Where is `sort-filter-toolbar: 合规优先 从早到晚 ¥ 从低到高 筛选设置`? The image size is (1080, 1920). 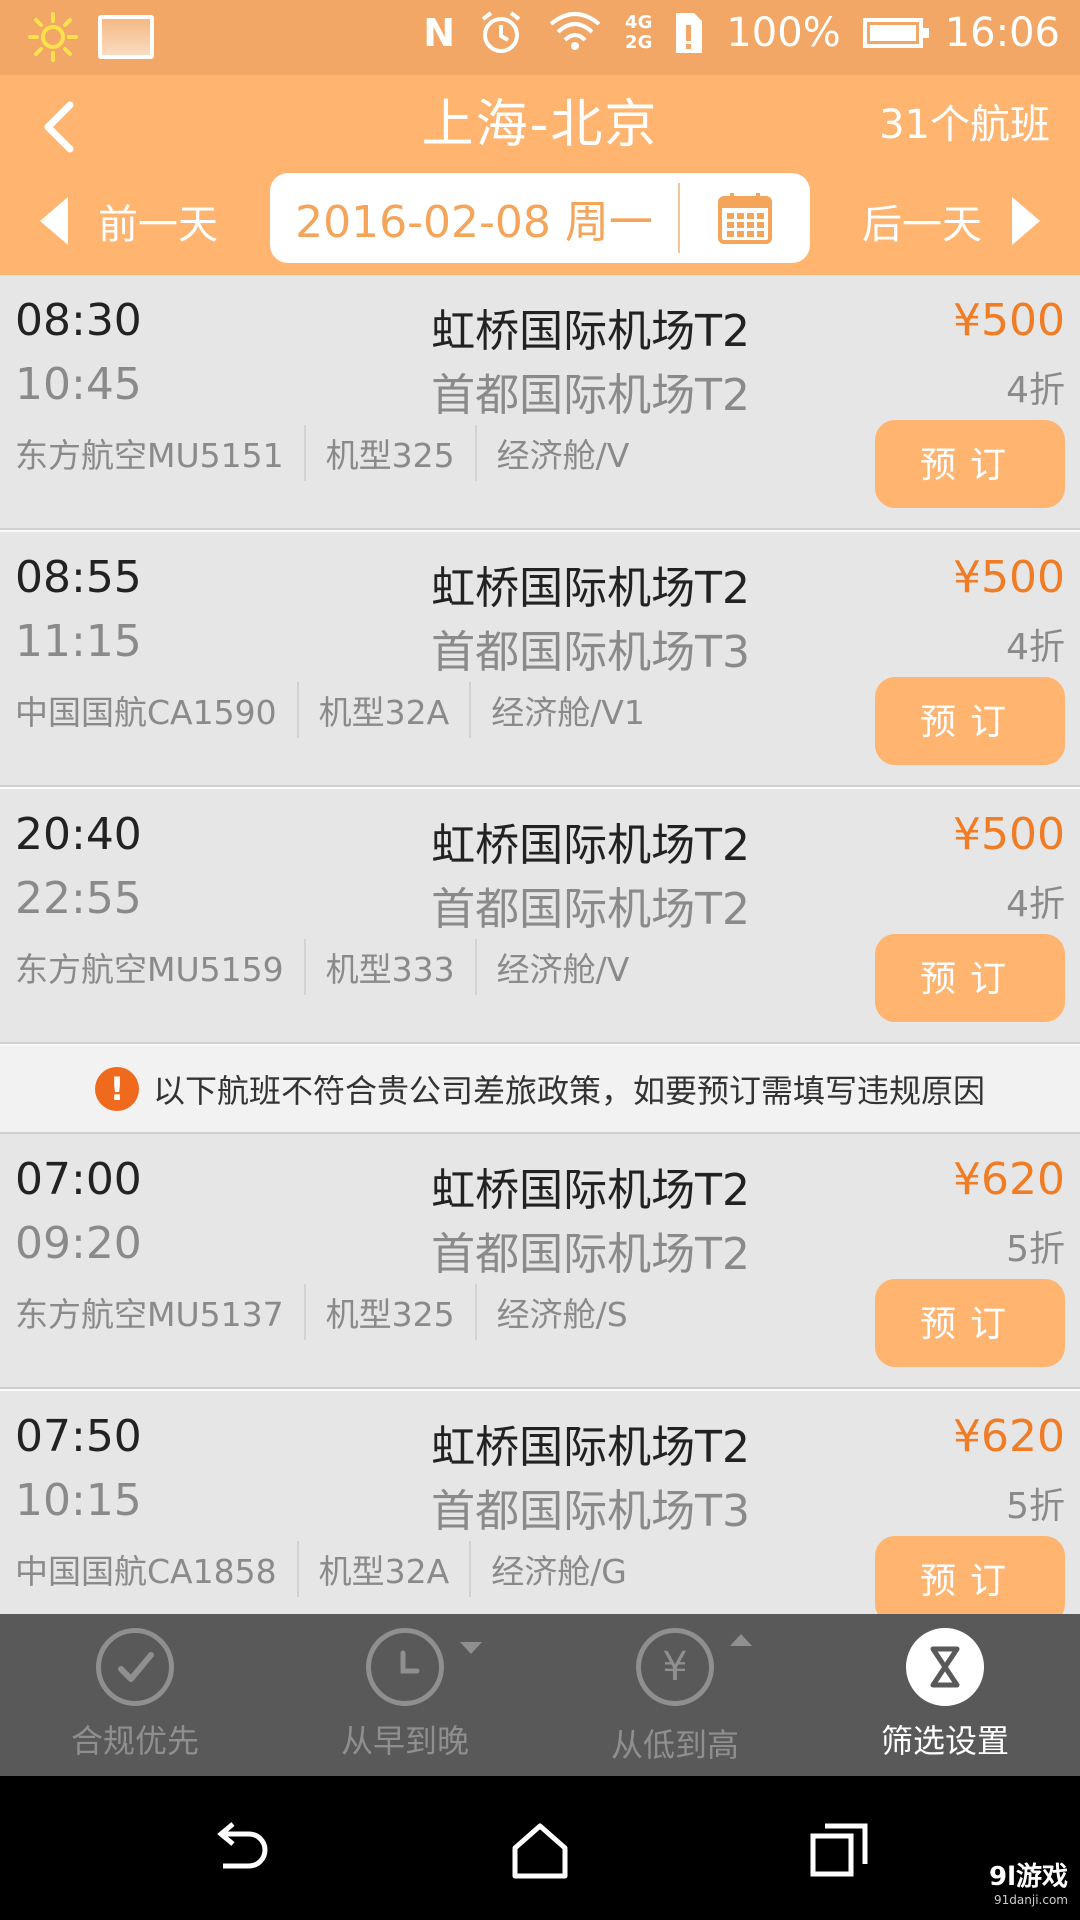 sort-filter-toolbar: 合规优先 从早到晚 ¥ 从低到高 筛选设置 is located at coordinates (540, 1695).